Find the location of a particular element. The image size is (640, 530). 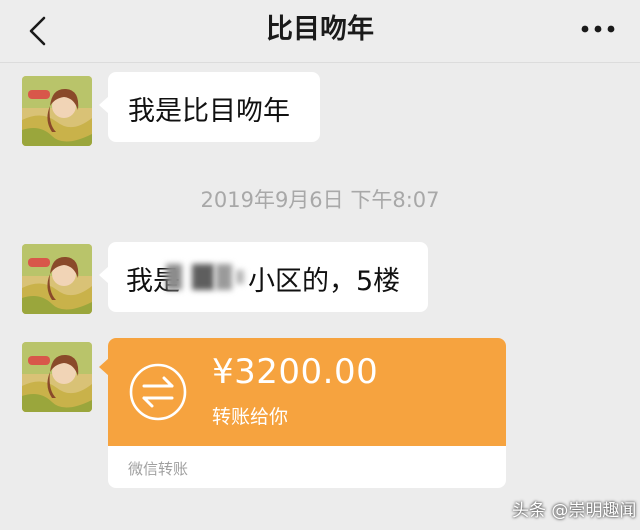

message-text: 我是比目吻年 is located at coordinates (209, 111).